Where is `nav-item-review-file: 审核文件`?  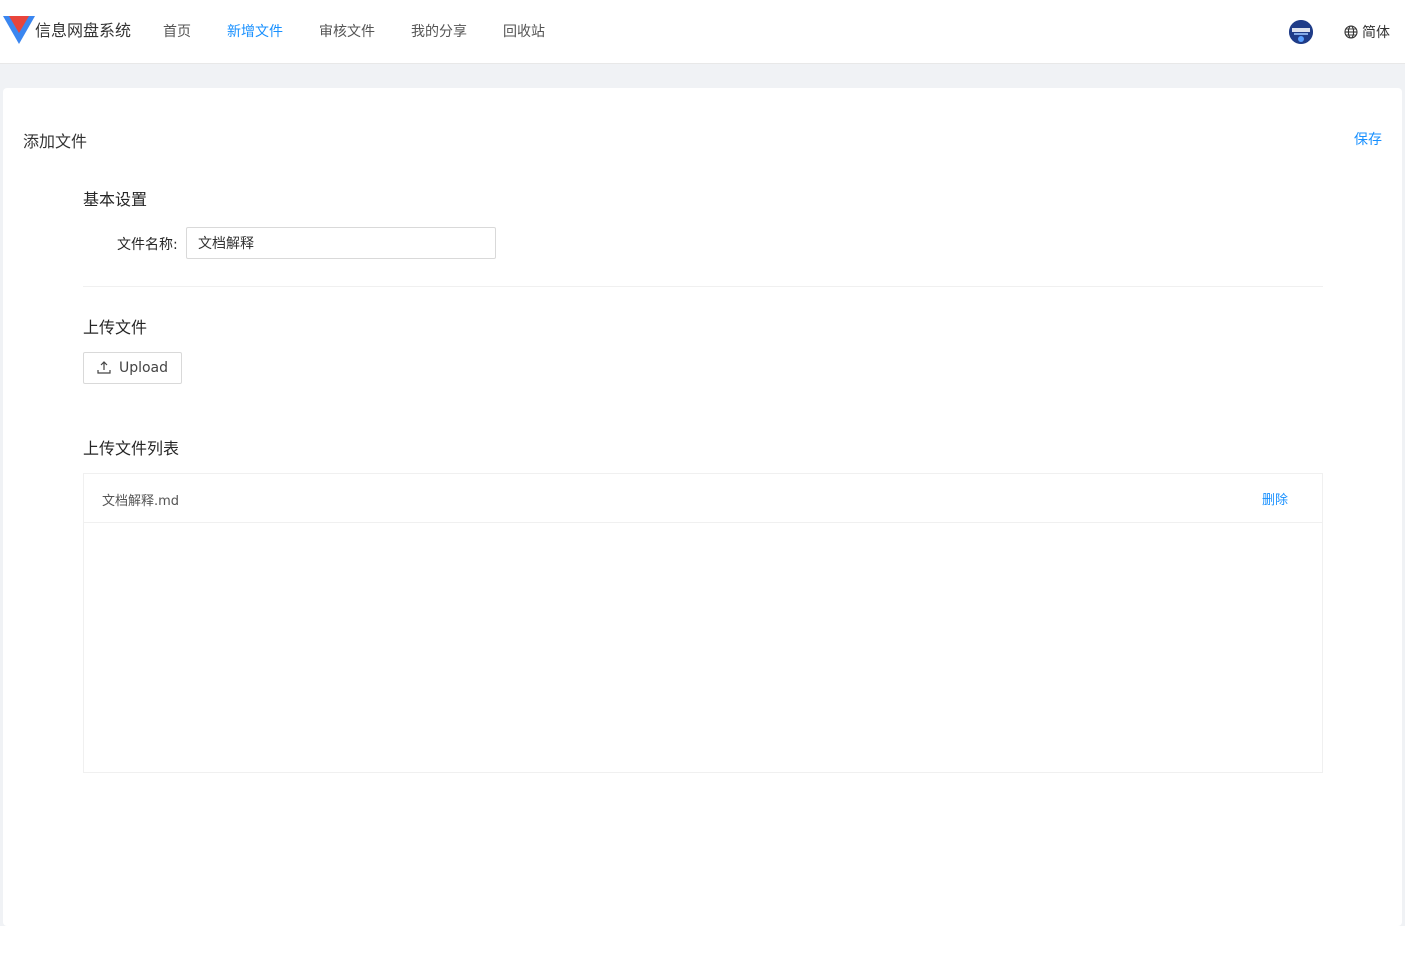 nav-item-review-file: 审核文件 is located at coordinates (347, 32).